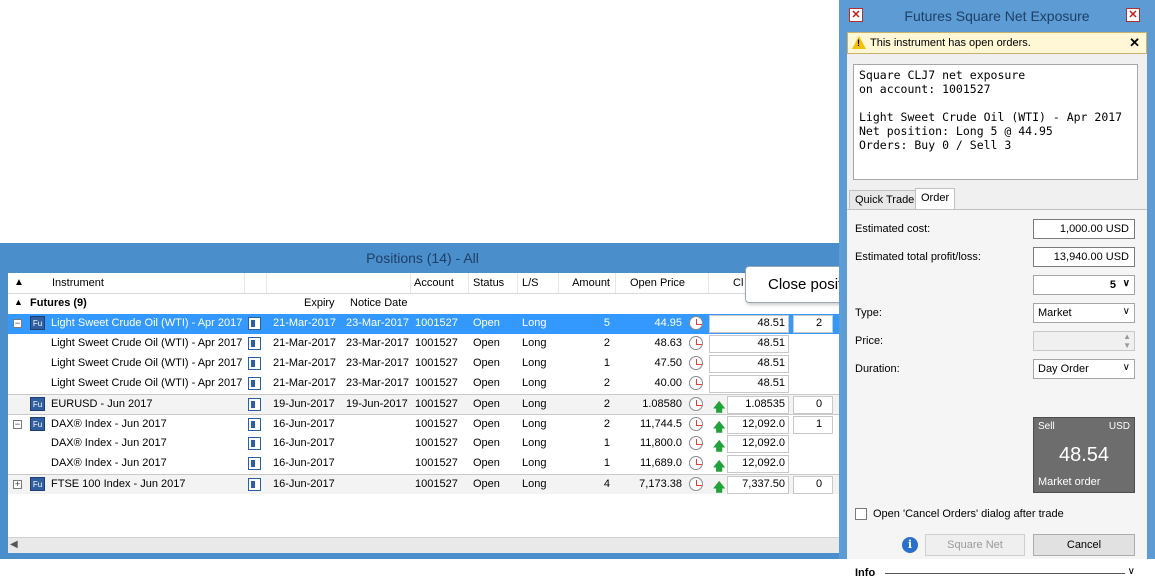  What do you see at coordinates (423, 304) in the screenshot?
I see `group-row-futures: ▲ Futures (9) Expiry Notice Date` at bounding box center [423, 304].